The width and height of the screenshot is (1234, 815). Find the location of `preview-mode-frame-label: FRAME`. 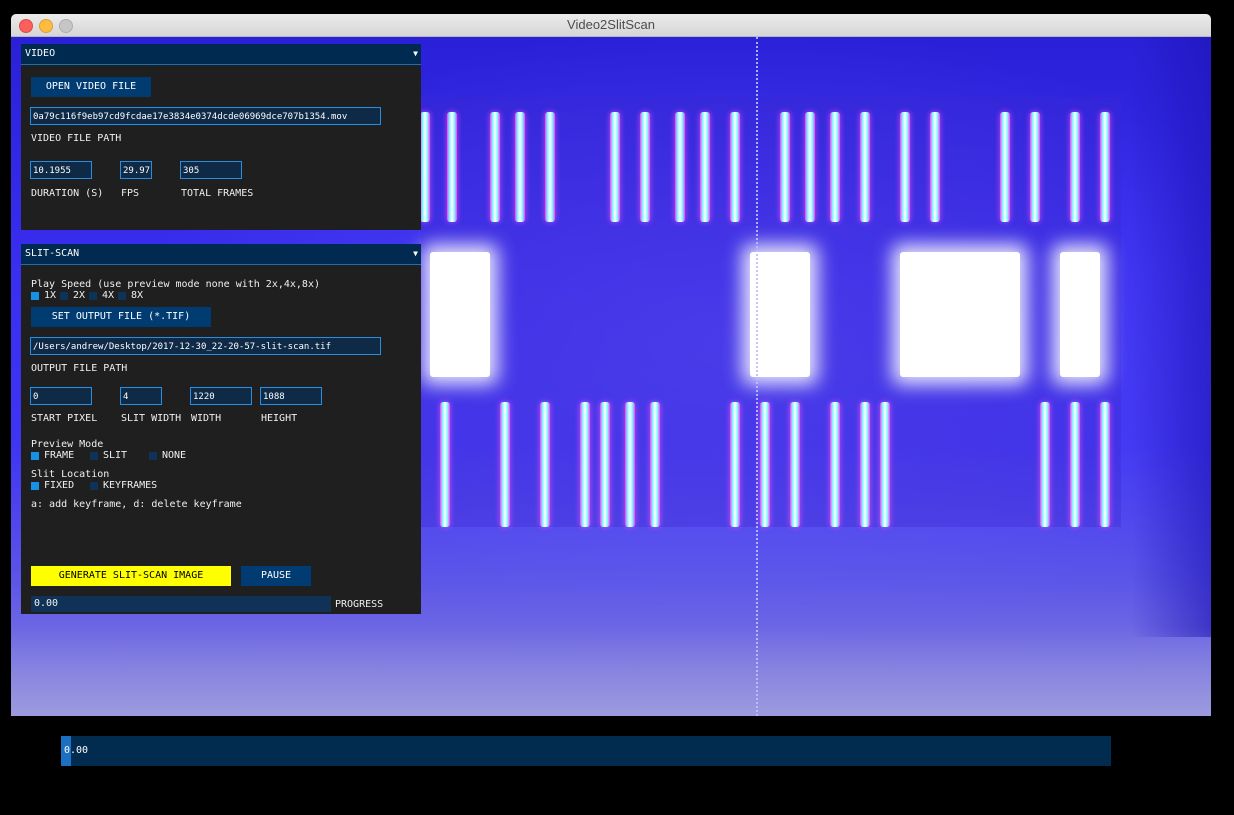

preview-mode-frame-label: FRAME is located at coordinates (59, 455).